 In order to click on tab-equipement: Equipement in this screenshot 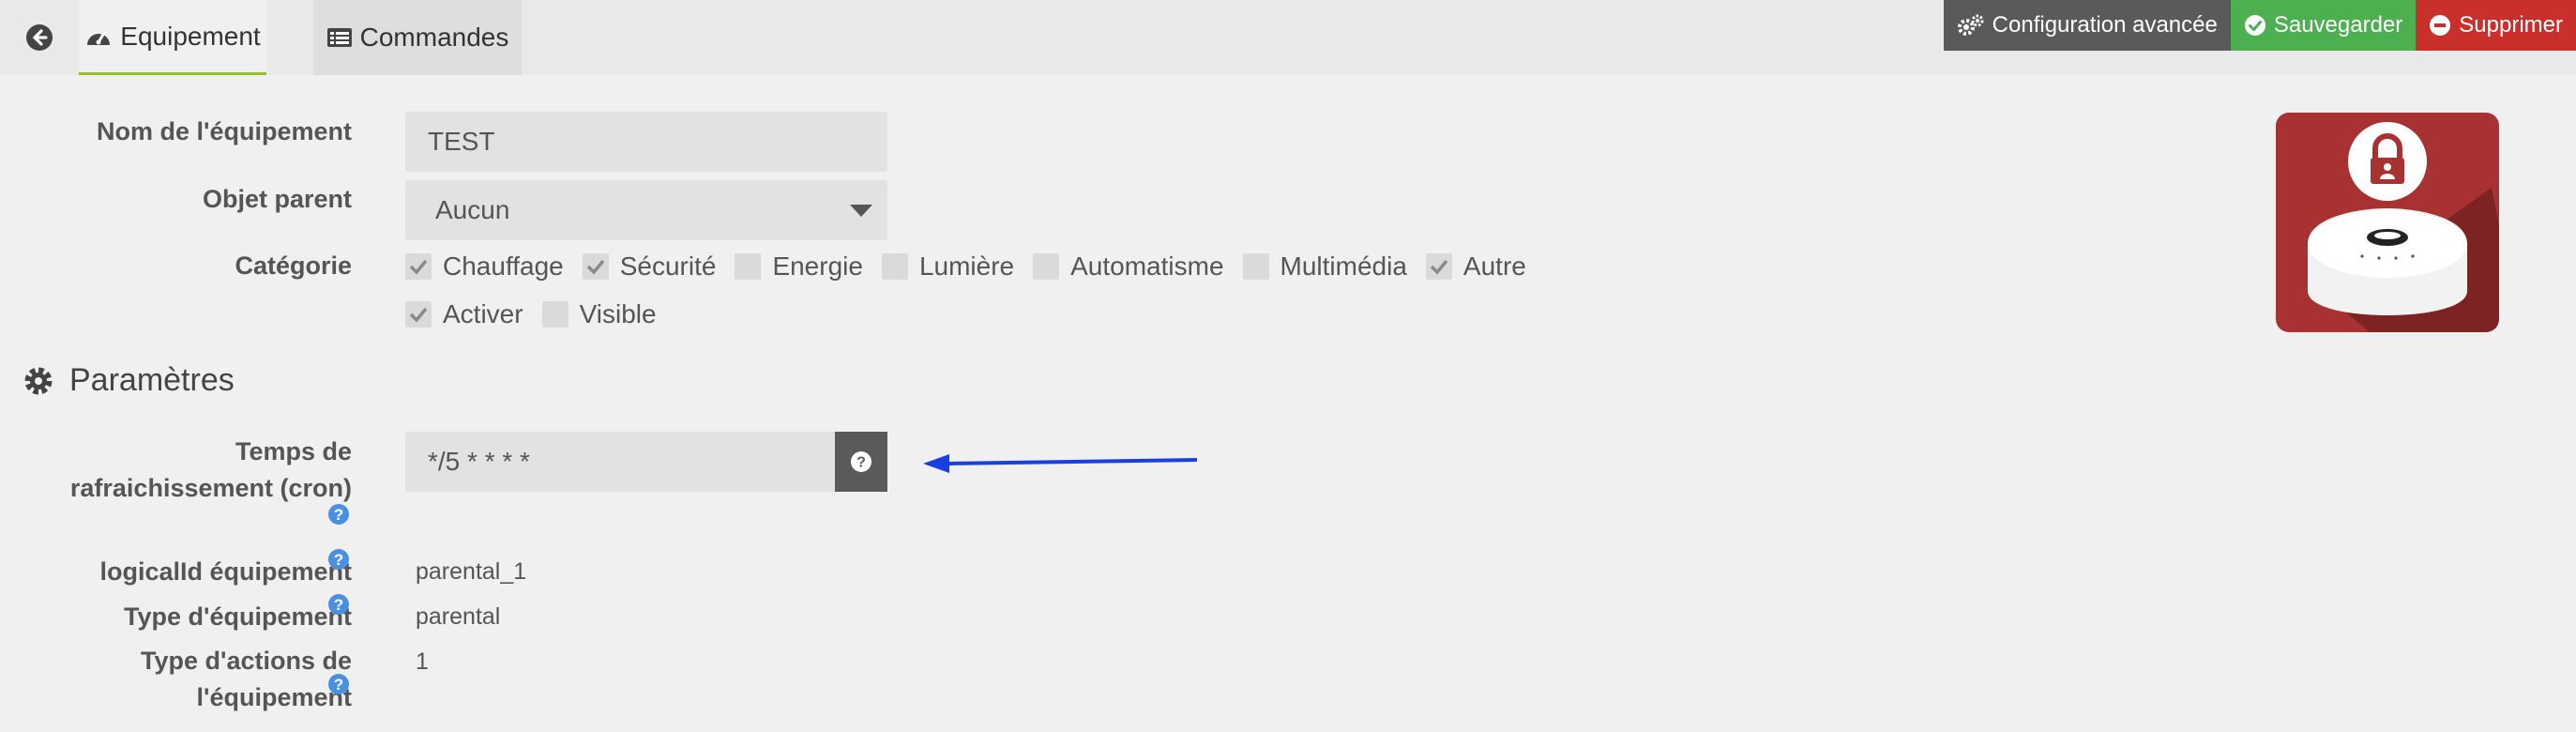, I will do `click(172, 37)`.